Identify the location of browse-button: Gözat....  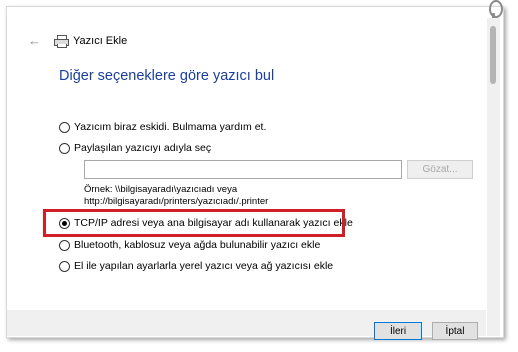
(440, 169).